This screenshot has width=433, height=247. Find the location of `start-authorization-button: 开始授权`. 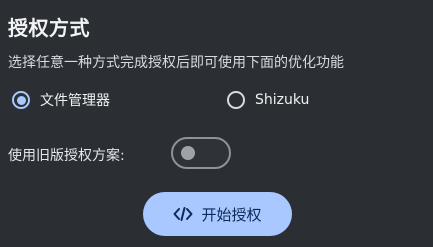

start-authorization-button: 开始授权 is located at coordinates (217, 214).